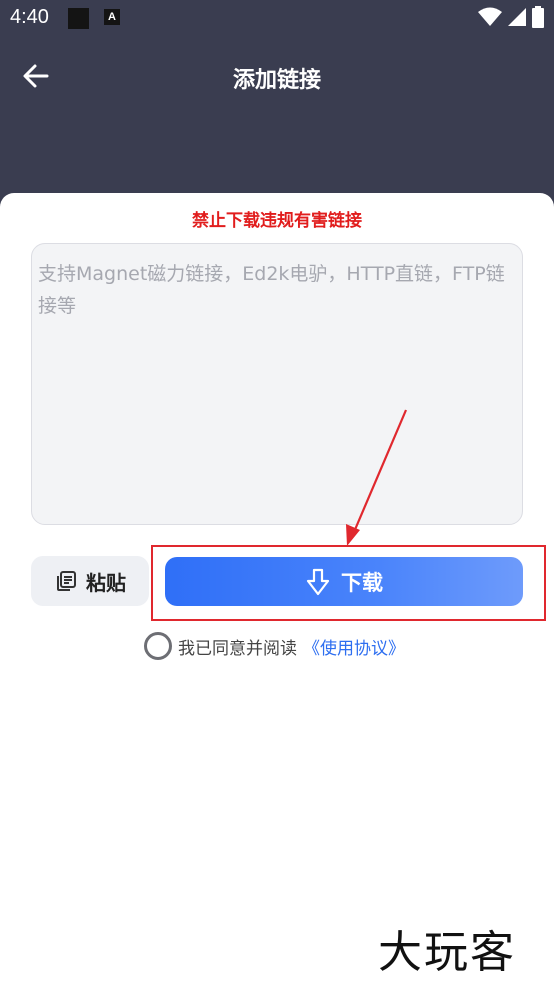 This screenshot has width=554, height=984. I want to click on paste-button: 粘贴, so click(90, 581).